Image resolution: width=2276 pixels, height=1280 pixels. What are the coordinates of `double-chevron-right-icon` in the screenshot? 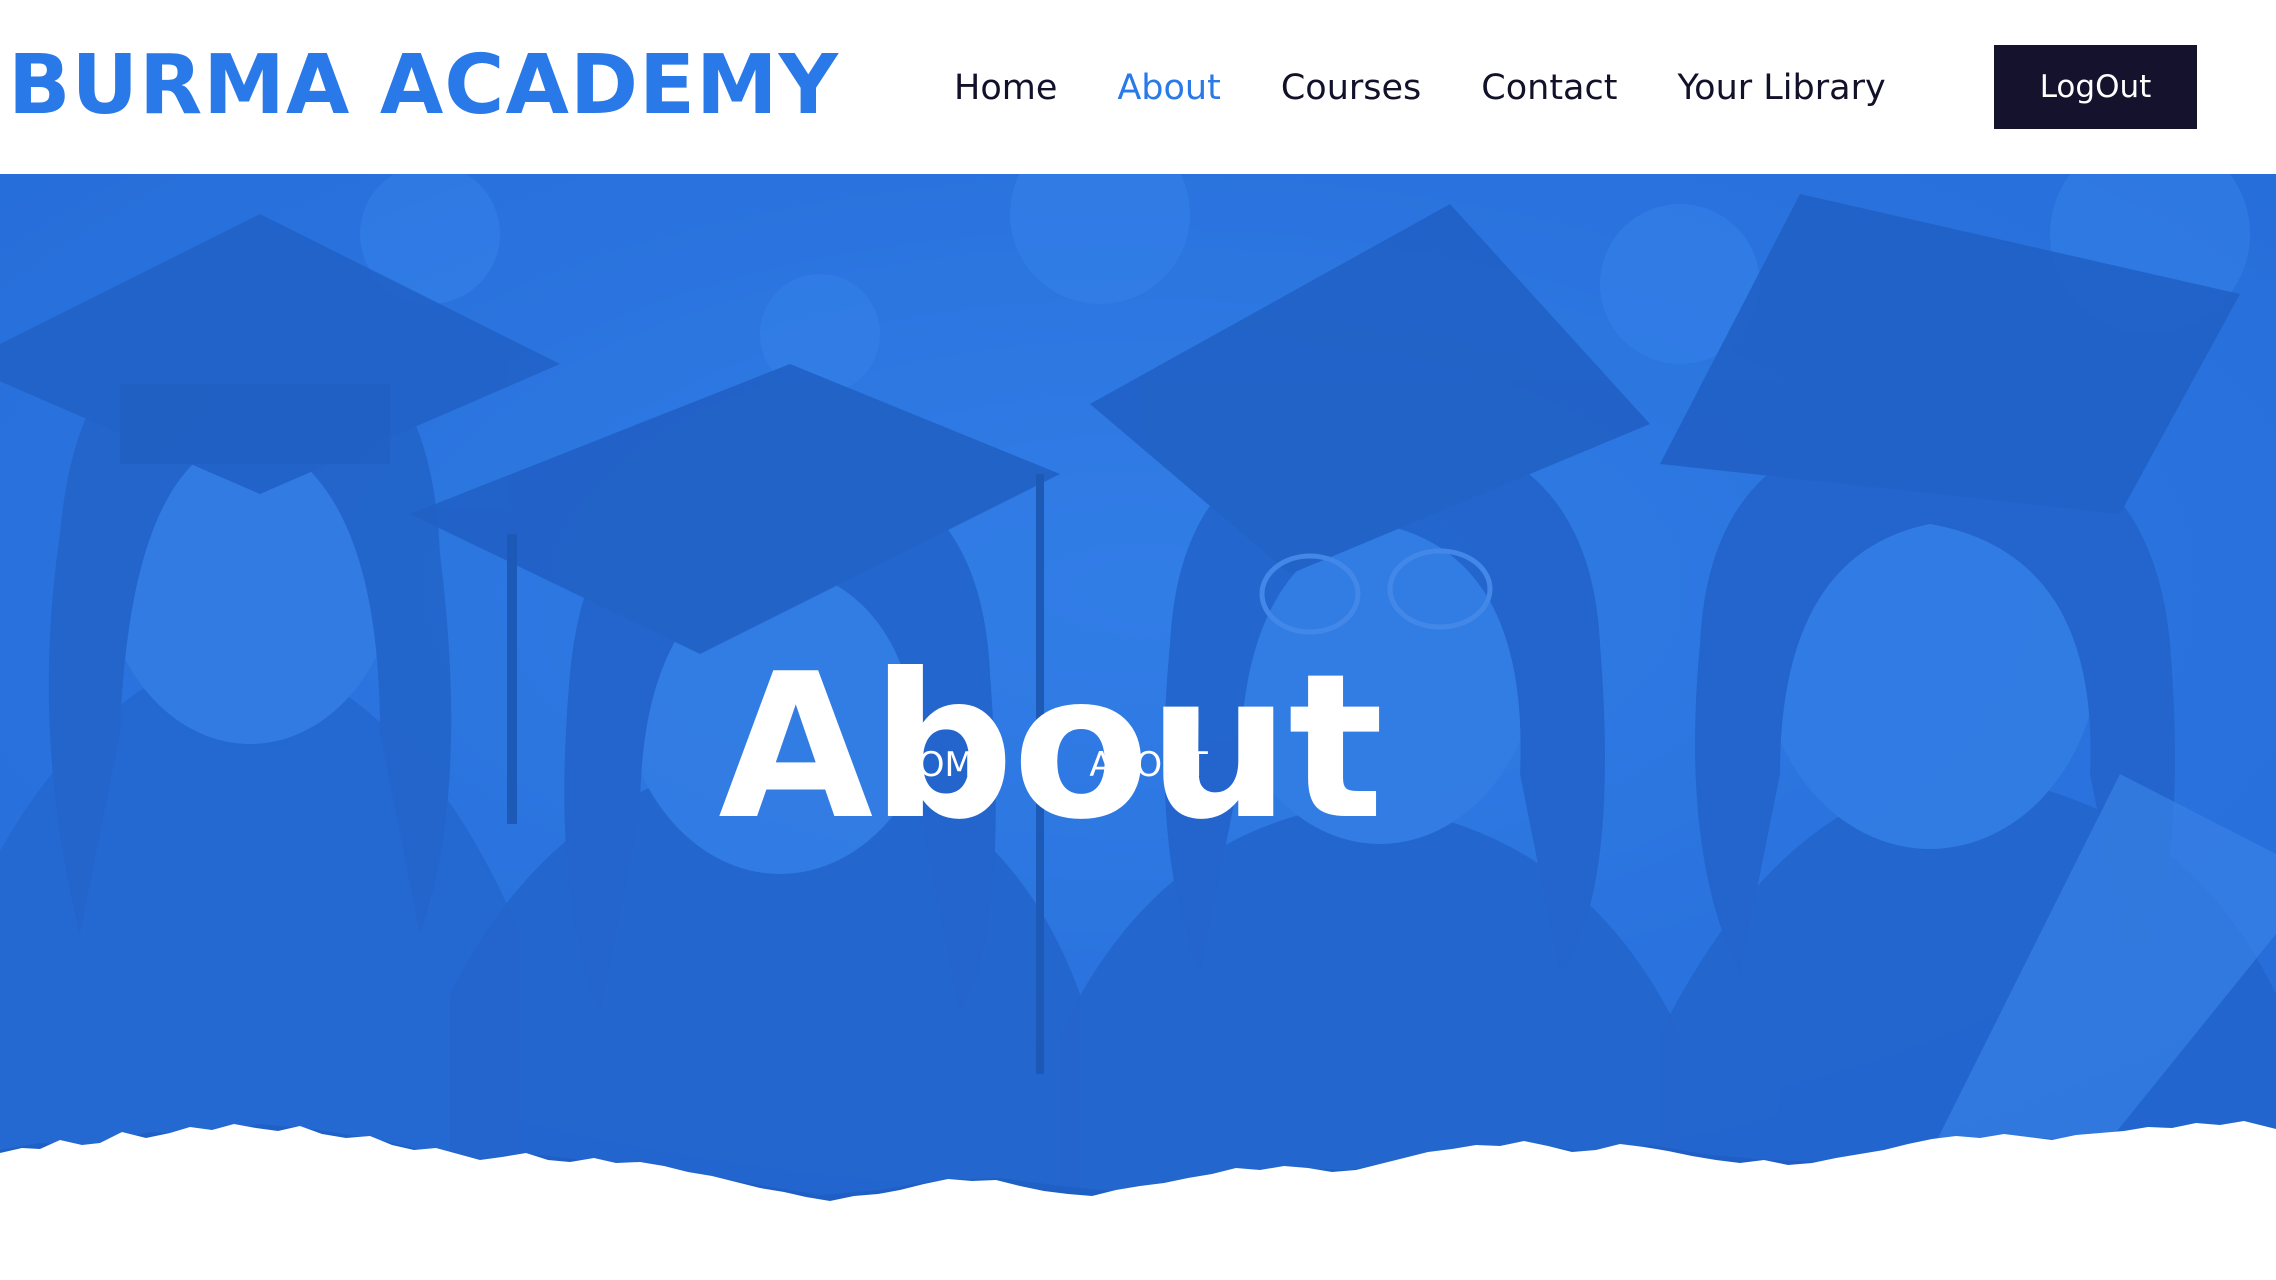 It's located at (1042, 765).